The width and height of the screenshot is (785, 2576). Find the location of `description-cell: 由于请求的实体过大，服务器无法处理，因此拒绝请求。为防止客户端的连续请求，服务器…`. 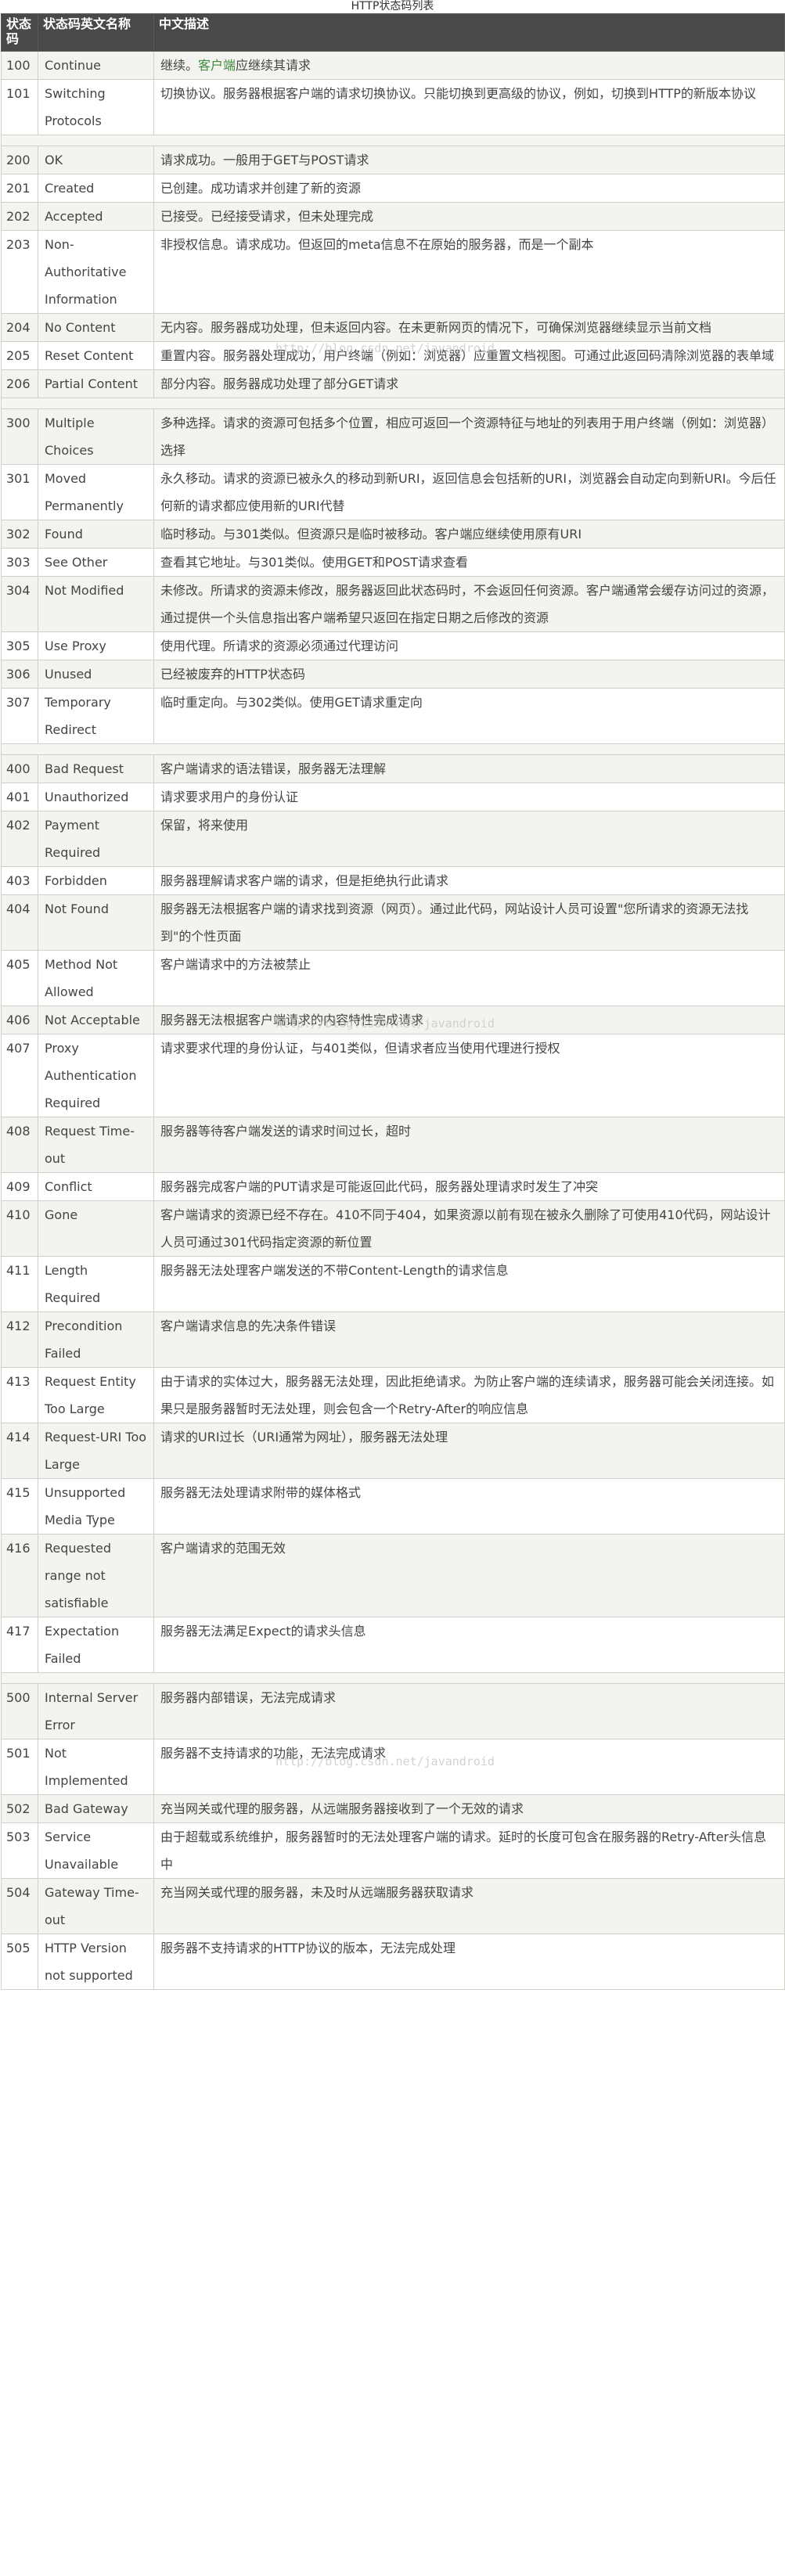

description-cell: 由于请求的实体过大，服务器无法处理，因此拒绝请求。为防止客户端的连续请求，服务器… is located at coordinates (469, 1395).